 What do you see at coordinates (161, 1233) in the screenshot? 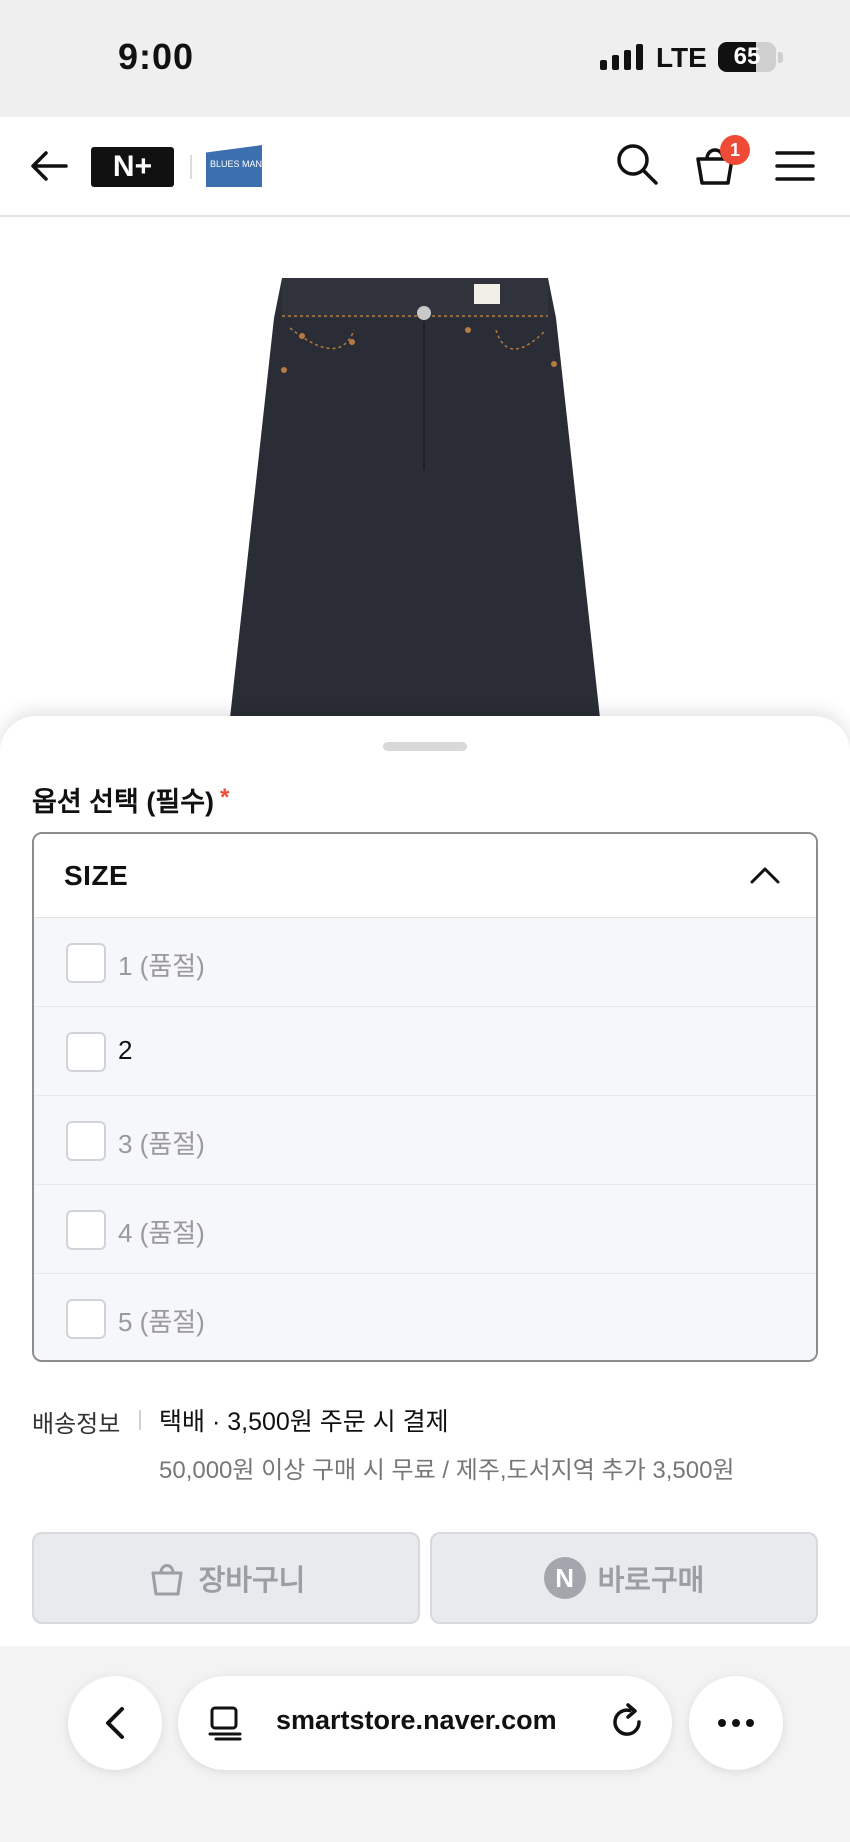
I see `size-option-label: 4 (품절)` at bounding box center [161, 1233].